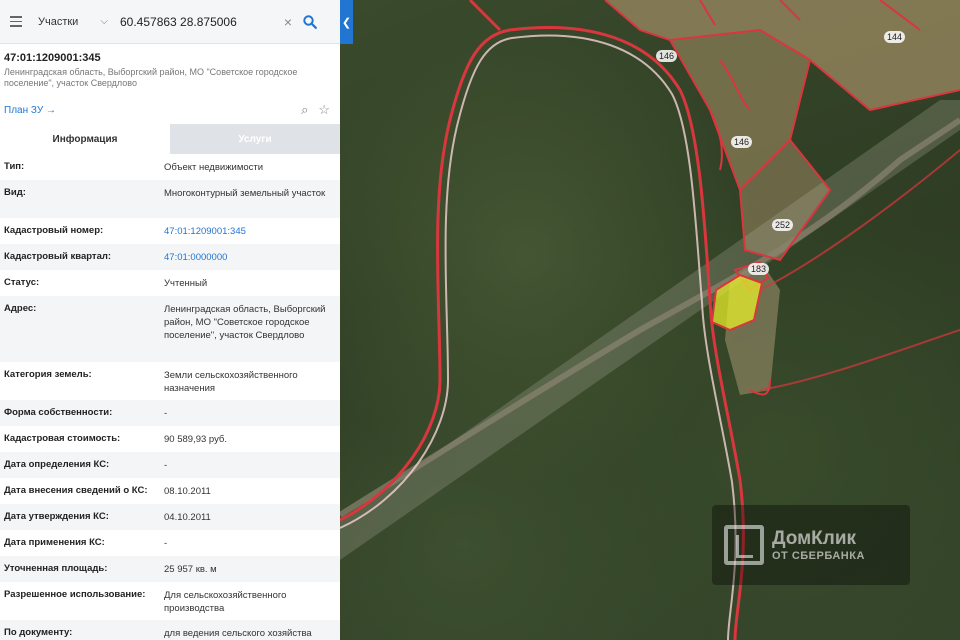  I want to click on table-row: Дата утверждения КС: 04.10.2011, so click(170, 517).